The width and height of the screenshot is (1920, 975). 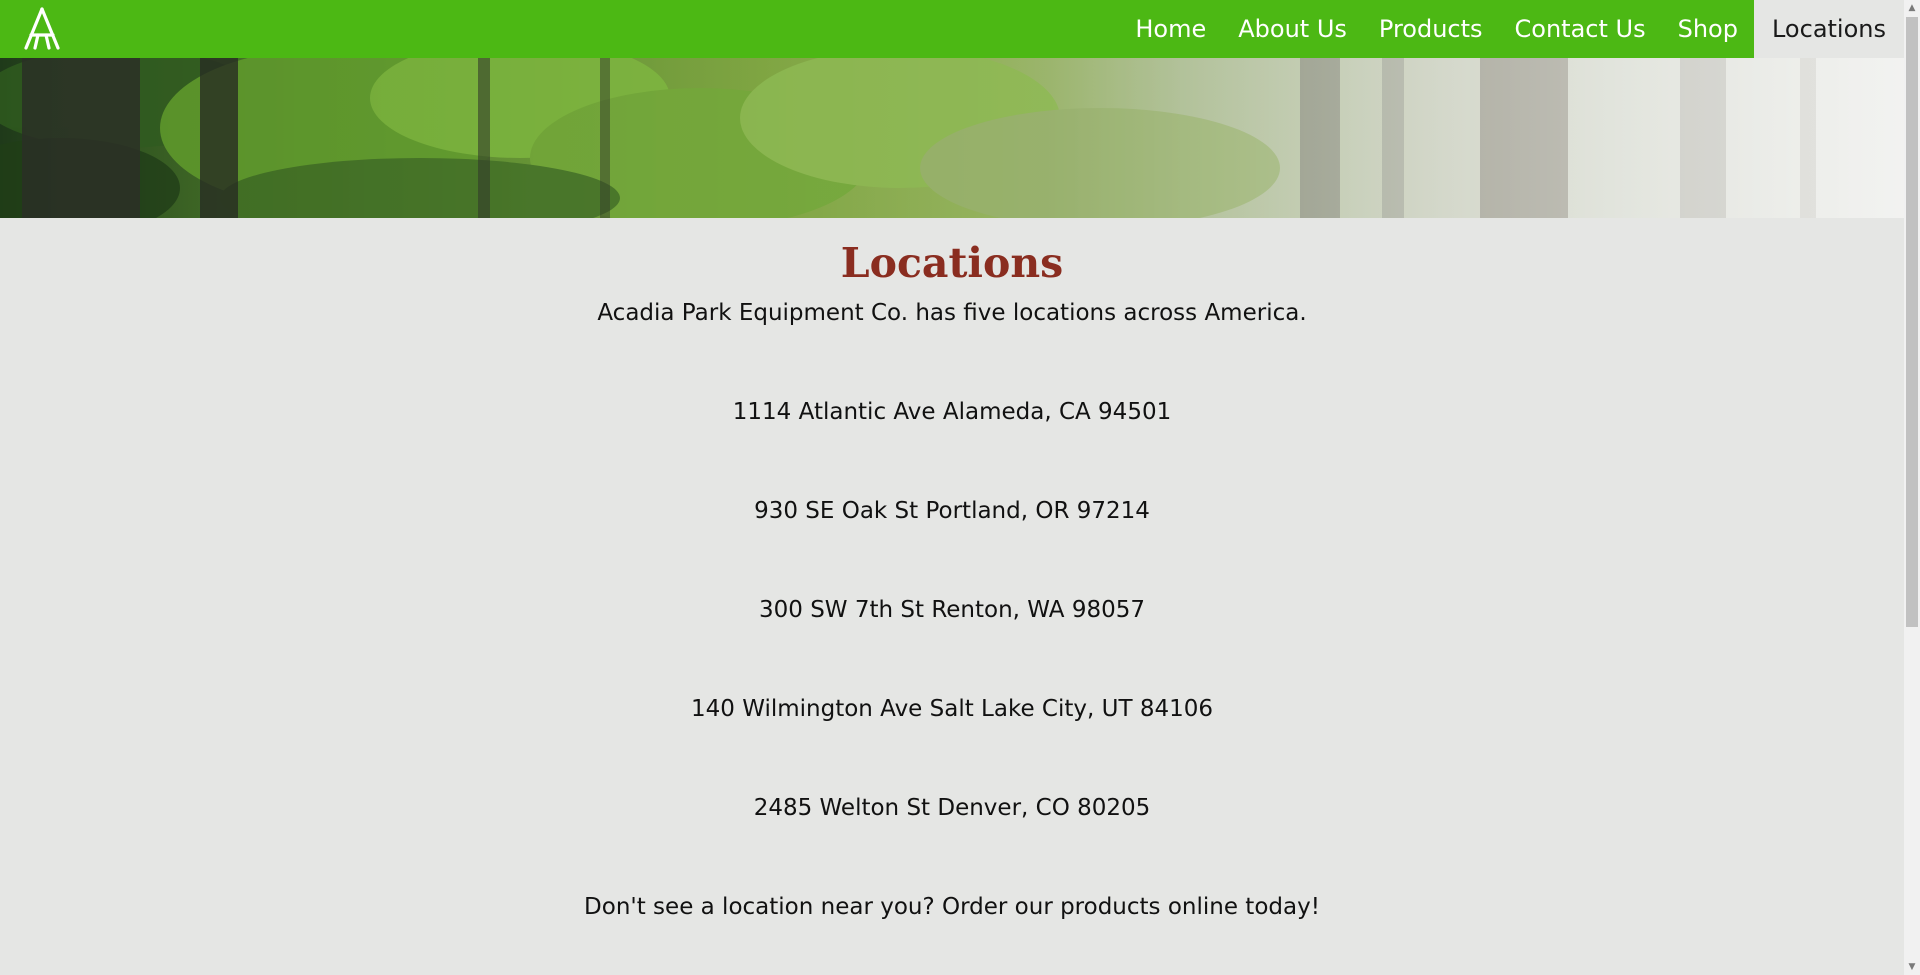 What do you see at coordinates (952, 511) in the screenshot?
I see `address-portland: 930 SE Oak St Portland, OR 97214` at bounding box center [952, 511].